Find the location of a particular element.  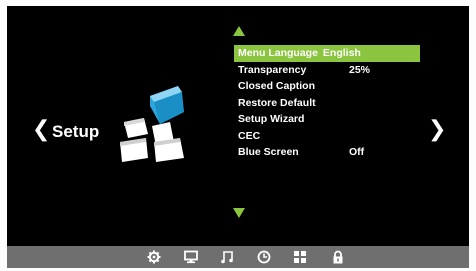

menu-item-label: CEC is located at coordinates (249, 135).